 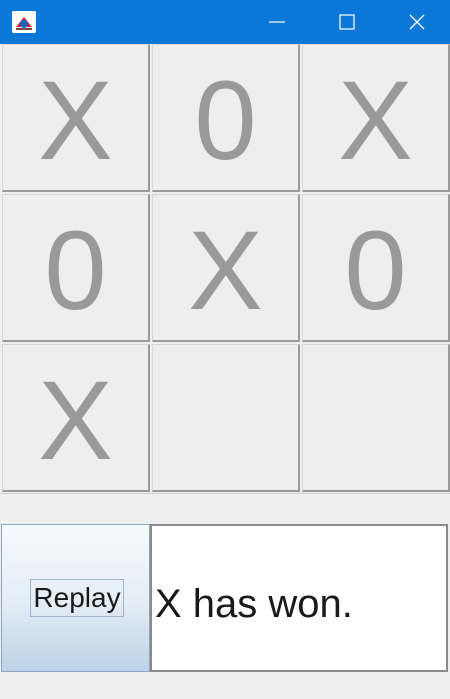 I want to click on bottom-spacer, so click(x=225, y=686).